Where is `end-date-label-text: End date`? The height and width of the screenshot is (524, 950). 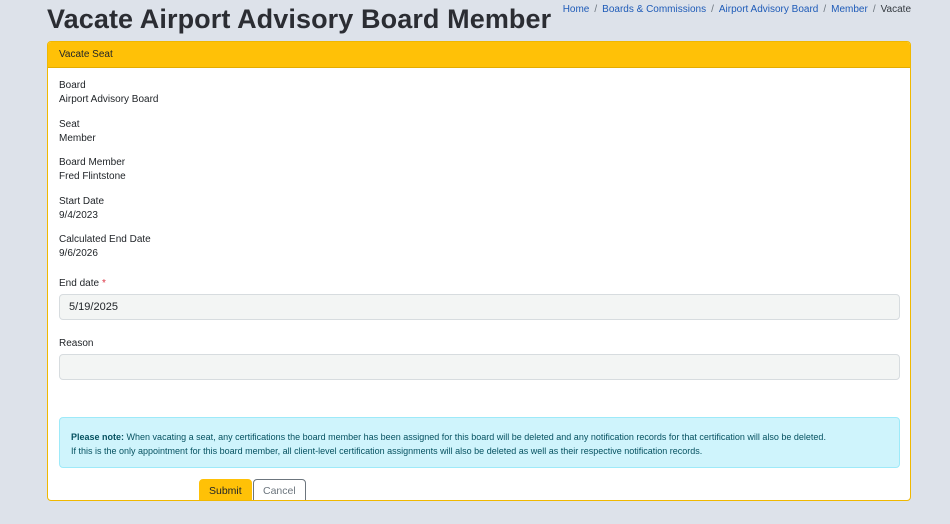 end-date-label-text: End date is located at coordinates (79, 283).